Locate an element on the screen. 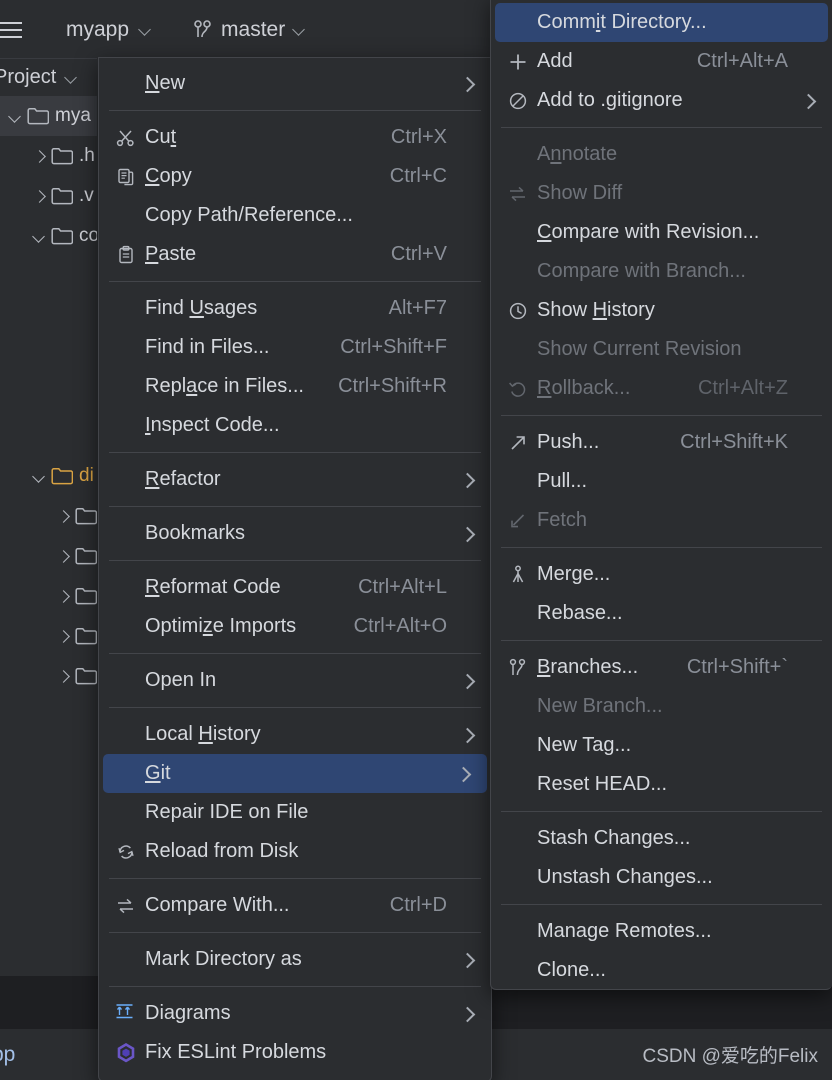 This screenshot has width=832, height=1080. menu-item-find-usages: Find Usages Alt+F7 is located at coordinates (295, 308).